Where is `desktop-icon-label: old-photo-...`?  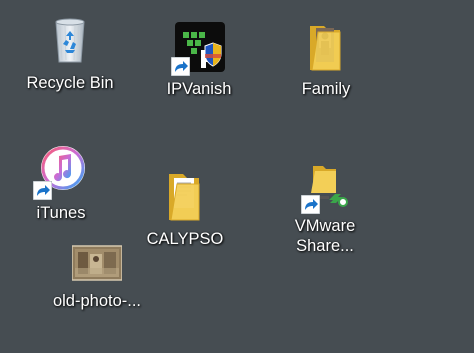
desktop-icon-label: old-photo-... is located at coordinates (97, 301).